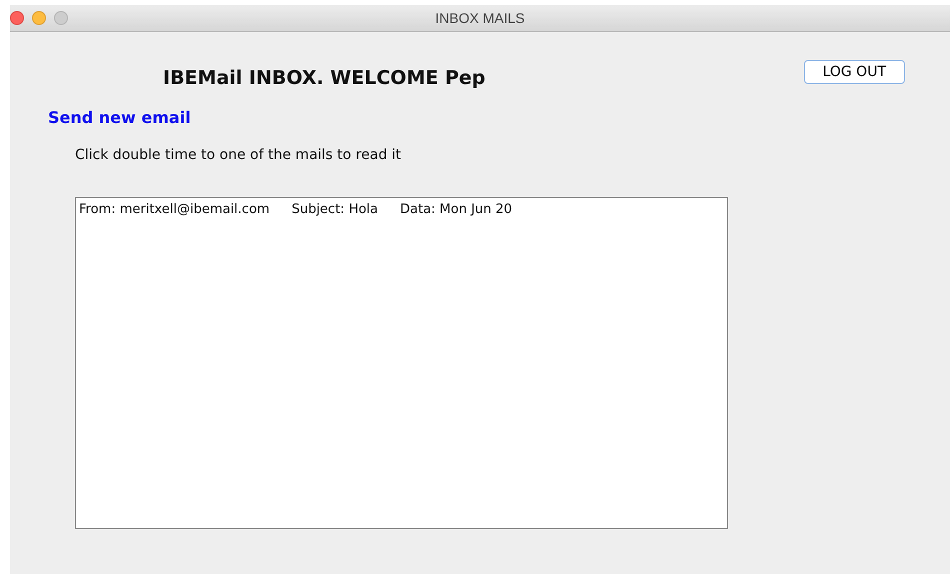 Image resolution: width=950 pixels, height=574 pixels. Describe the element at coordinates (480, 18) in the screenshot. I see `window-title: INBOX MAILS` at that location.